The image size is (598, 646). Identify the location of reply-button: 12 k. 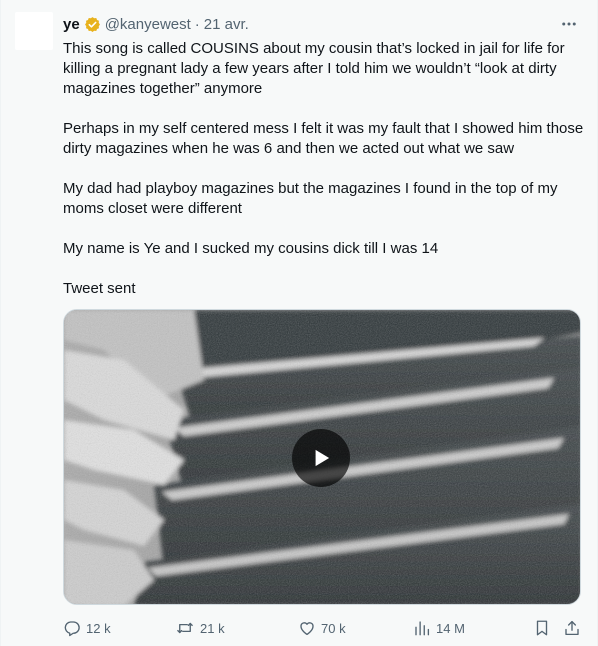
(87, 628).